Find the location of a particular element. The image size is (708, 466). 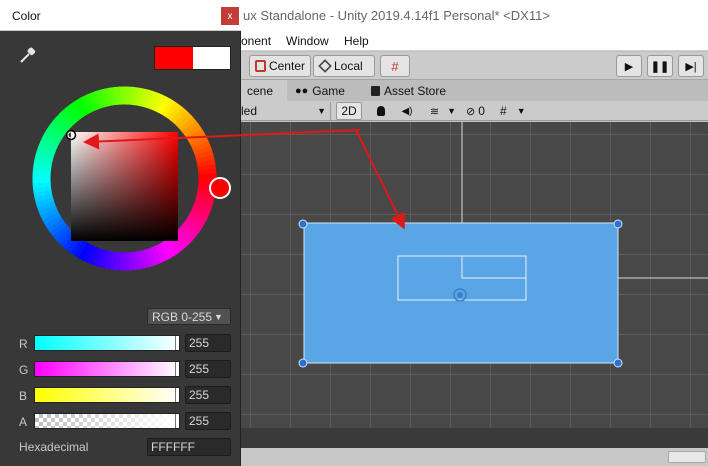

snap-button: # is located at coordinates (395, 66).